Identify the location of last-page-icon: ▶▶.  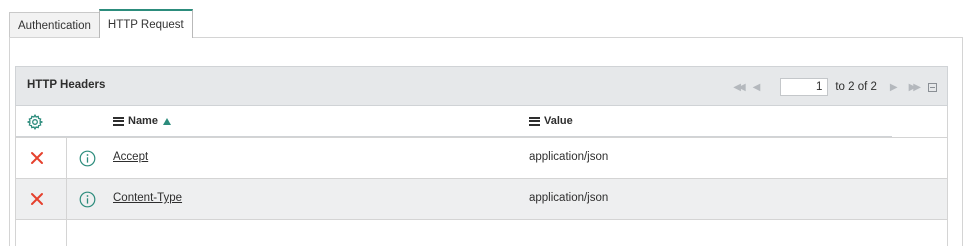
(915, 87).